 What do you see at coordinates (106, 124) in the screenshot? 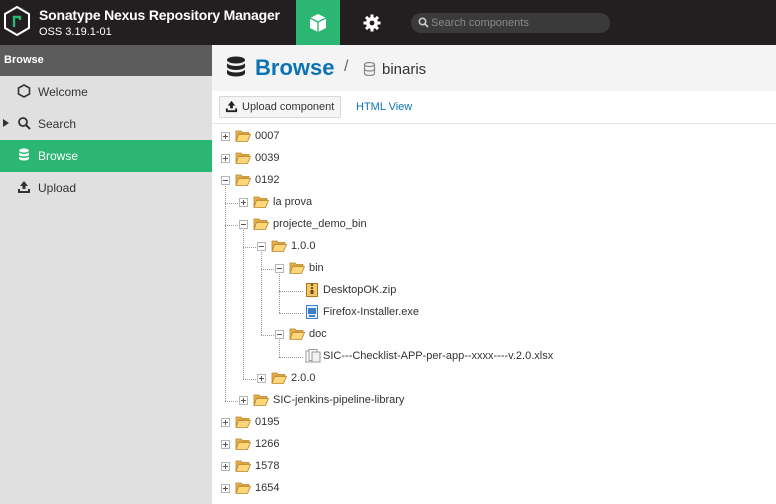
I see `sidebar-item-search: Search` at bounding box center [106, 124].